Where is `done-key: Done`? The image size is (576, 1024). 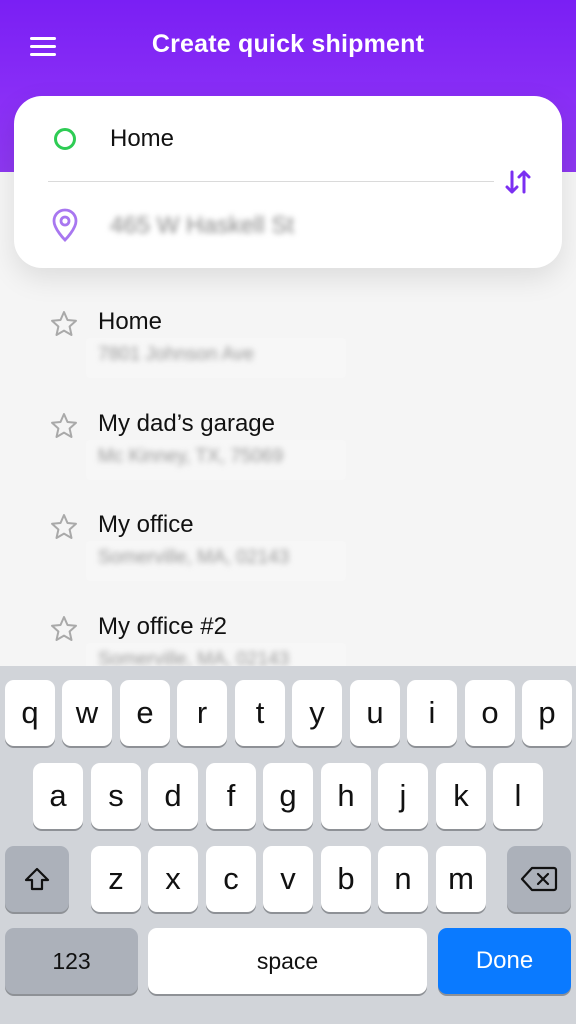 done-key: Done is located at coordinates (504, 961).